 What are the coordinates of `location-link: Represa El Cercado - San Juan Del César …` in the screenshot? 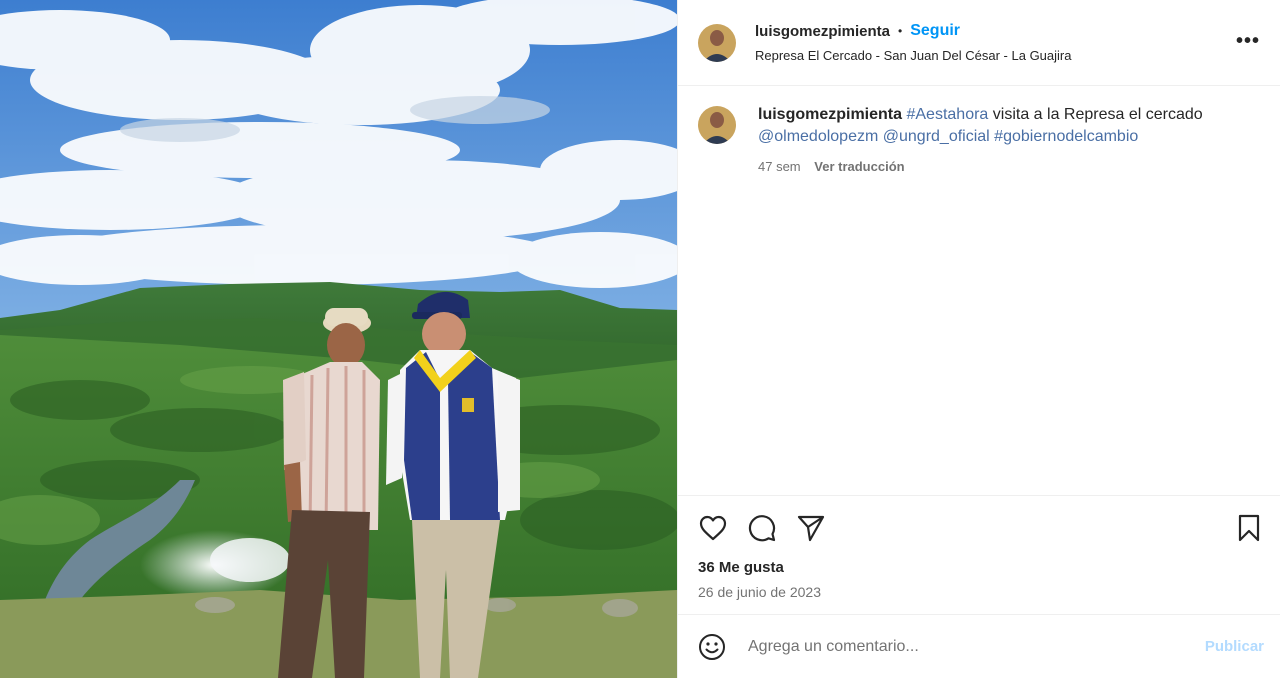 It's located at (913, 55).